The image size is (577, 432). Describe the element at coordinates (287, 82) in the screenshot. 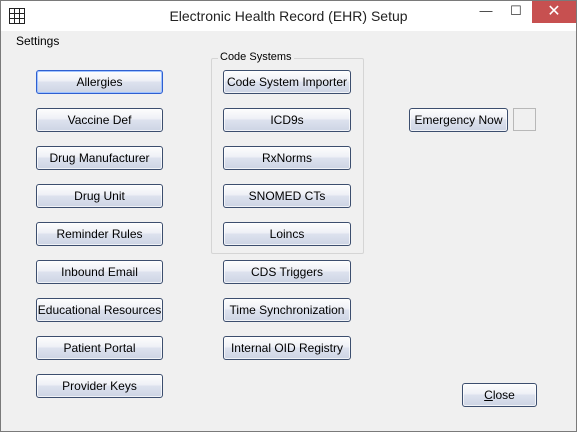

I see `code-system-importer-button: Code System Importer` at that location.